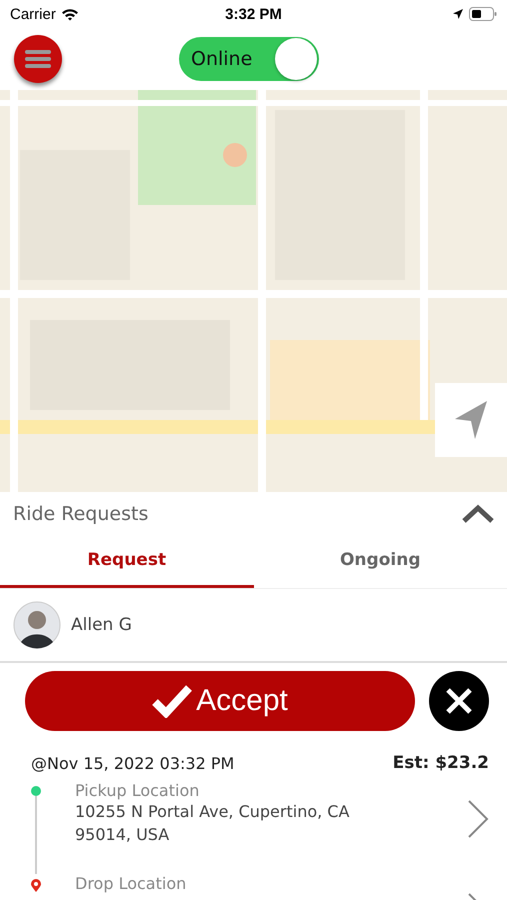 The image size is (507, 900). Describe the element at coordinates (36, 791) in the screenshot. I see `pickup-dot-icon` at that location.